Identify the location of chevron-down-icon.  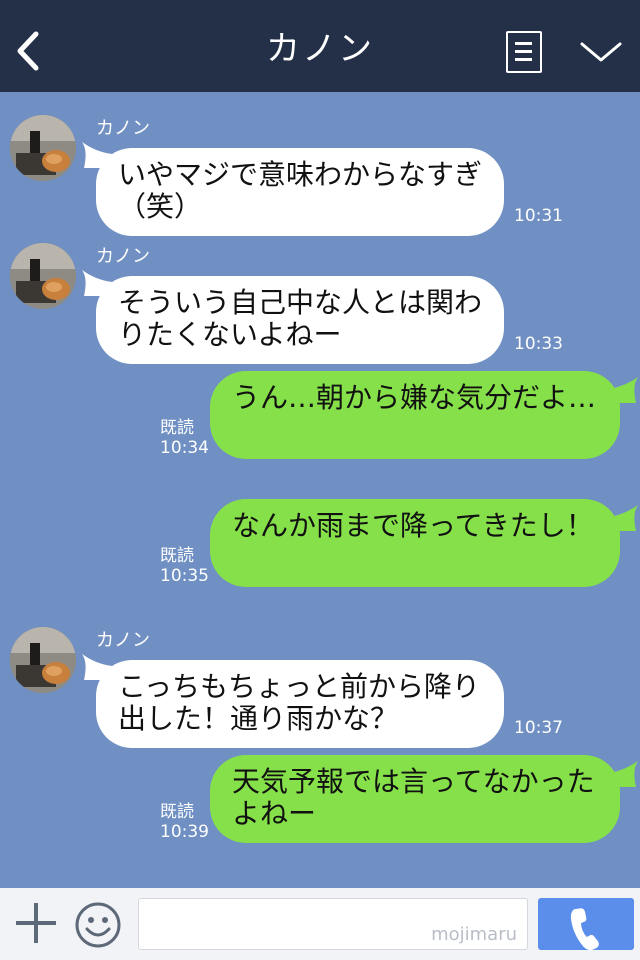
(601, 52).